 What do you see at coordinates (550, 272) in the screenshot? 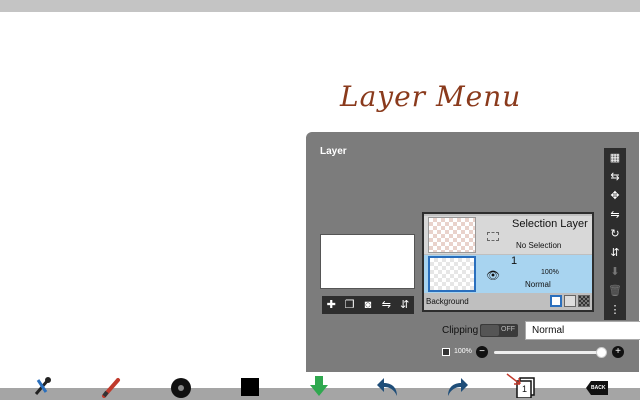
I see `layer-opacity: 100%` at bounding box center [550, 272].